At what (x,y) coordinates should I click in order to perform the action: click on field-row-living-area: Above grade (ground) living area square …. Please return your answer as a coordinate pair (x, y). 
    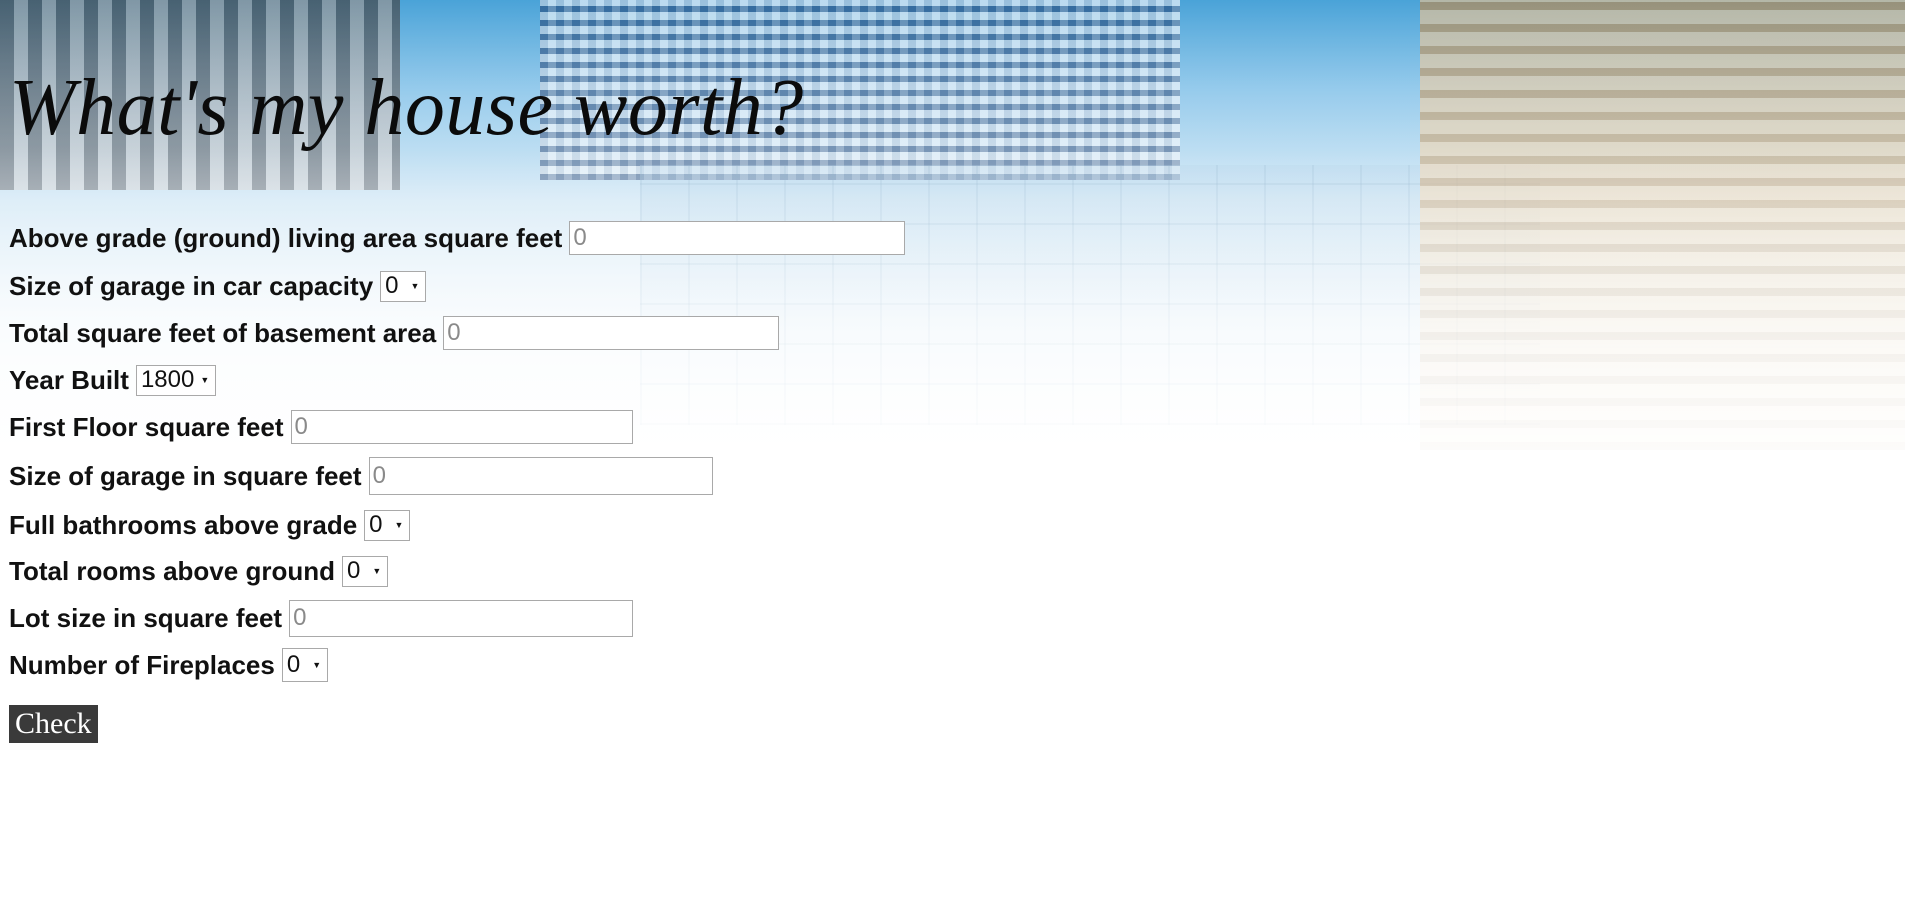
    Looking at the image, I should click on (957, 238).